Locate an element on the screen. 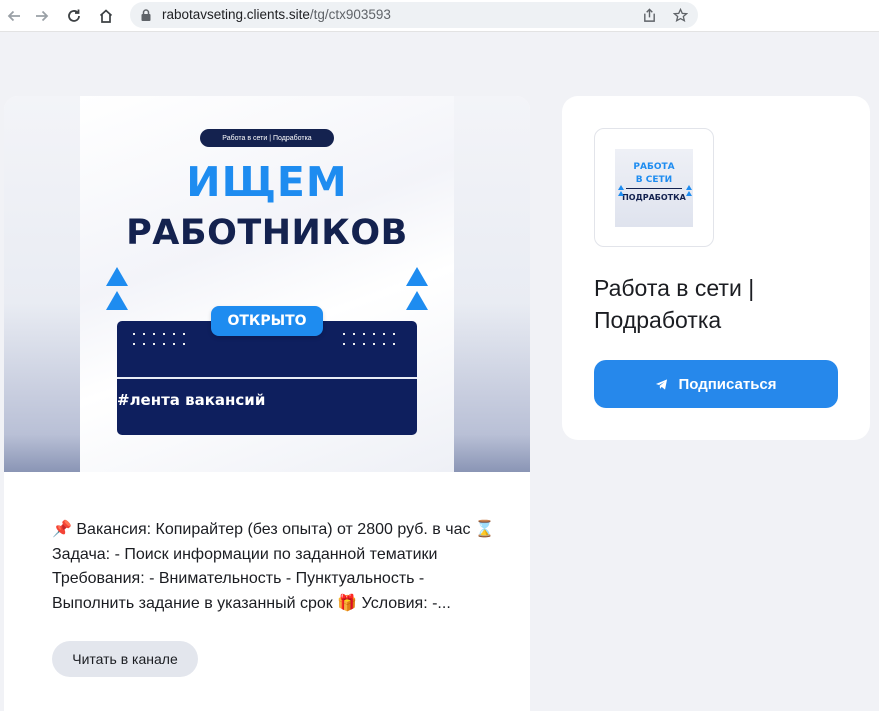 This screenshot has width=879, height=711. channel-name: Работа в сети | Подработка is located at coordinates (674, 304).